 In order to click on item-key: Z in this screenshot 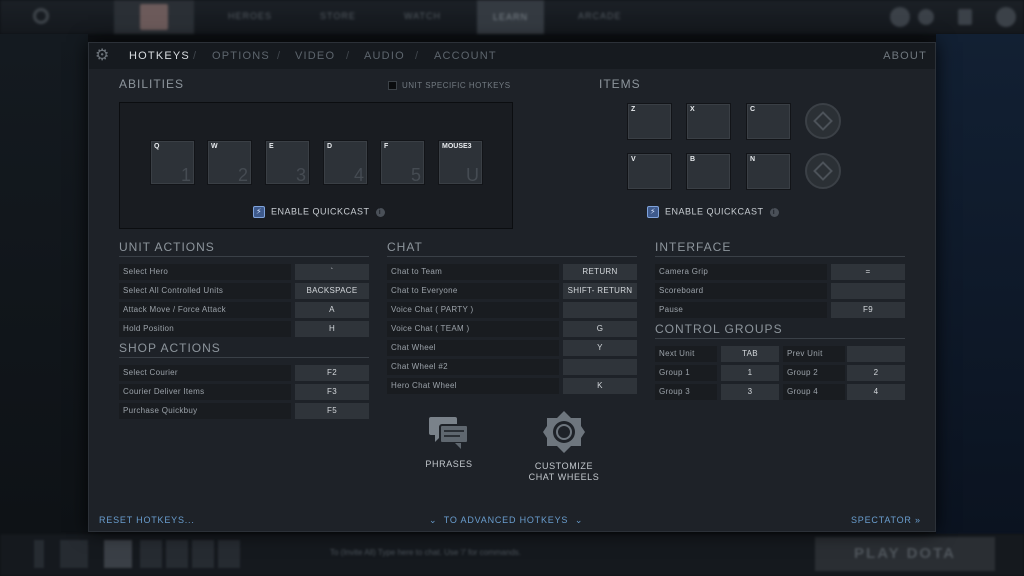, I will do `click(633, 109)`.